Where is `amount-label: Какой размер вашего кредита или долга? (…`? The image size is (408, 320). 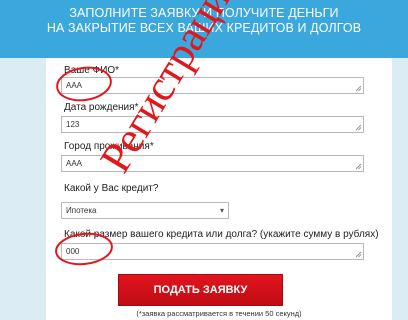
amount-label: Какой размер вашего кредита или долга? (… is located at coordinates (221, 234).